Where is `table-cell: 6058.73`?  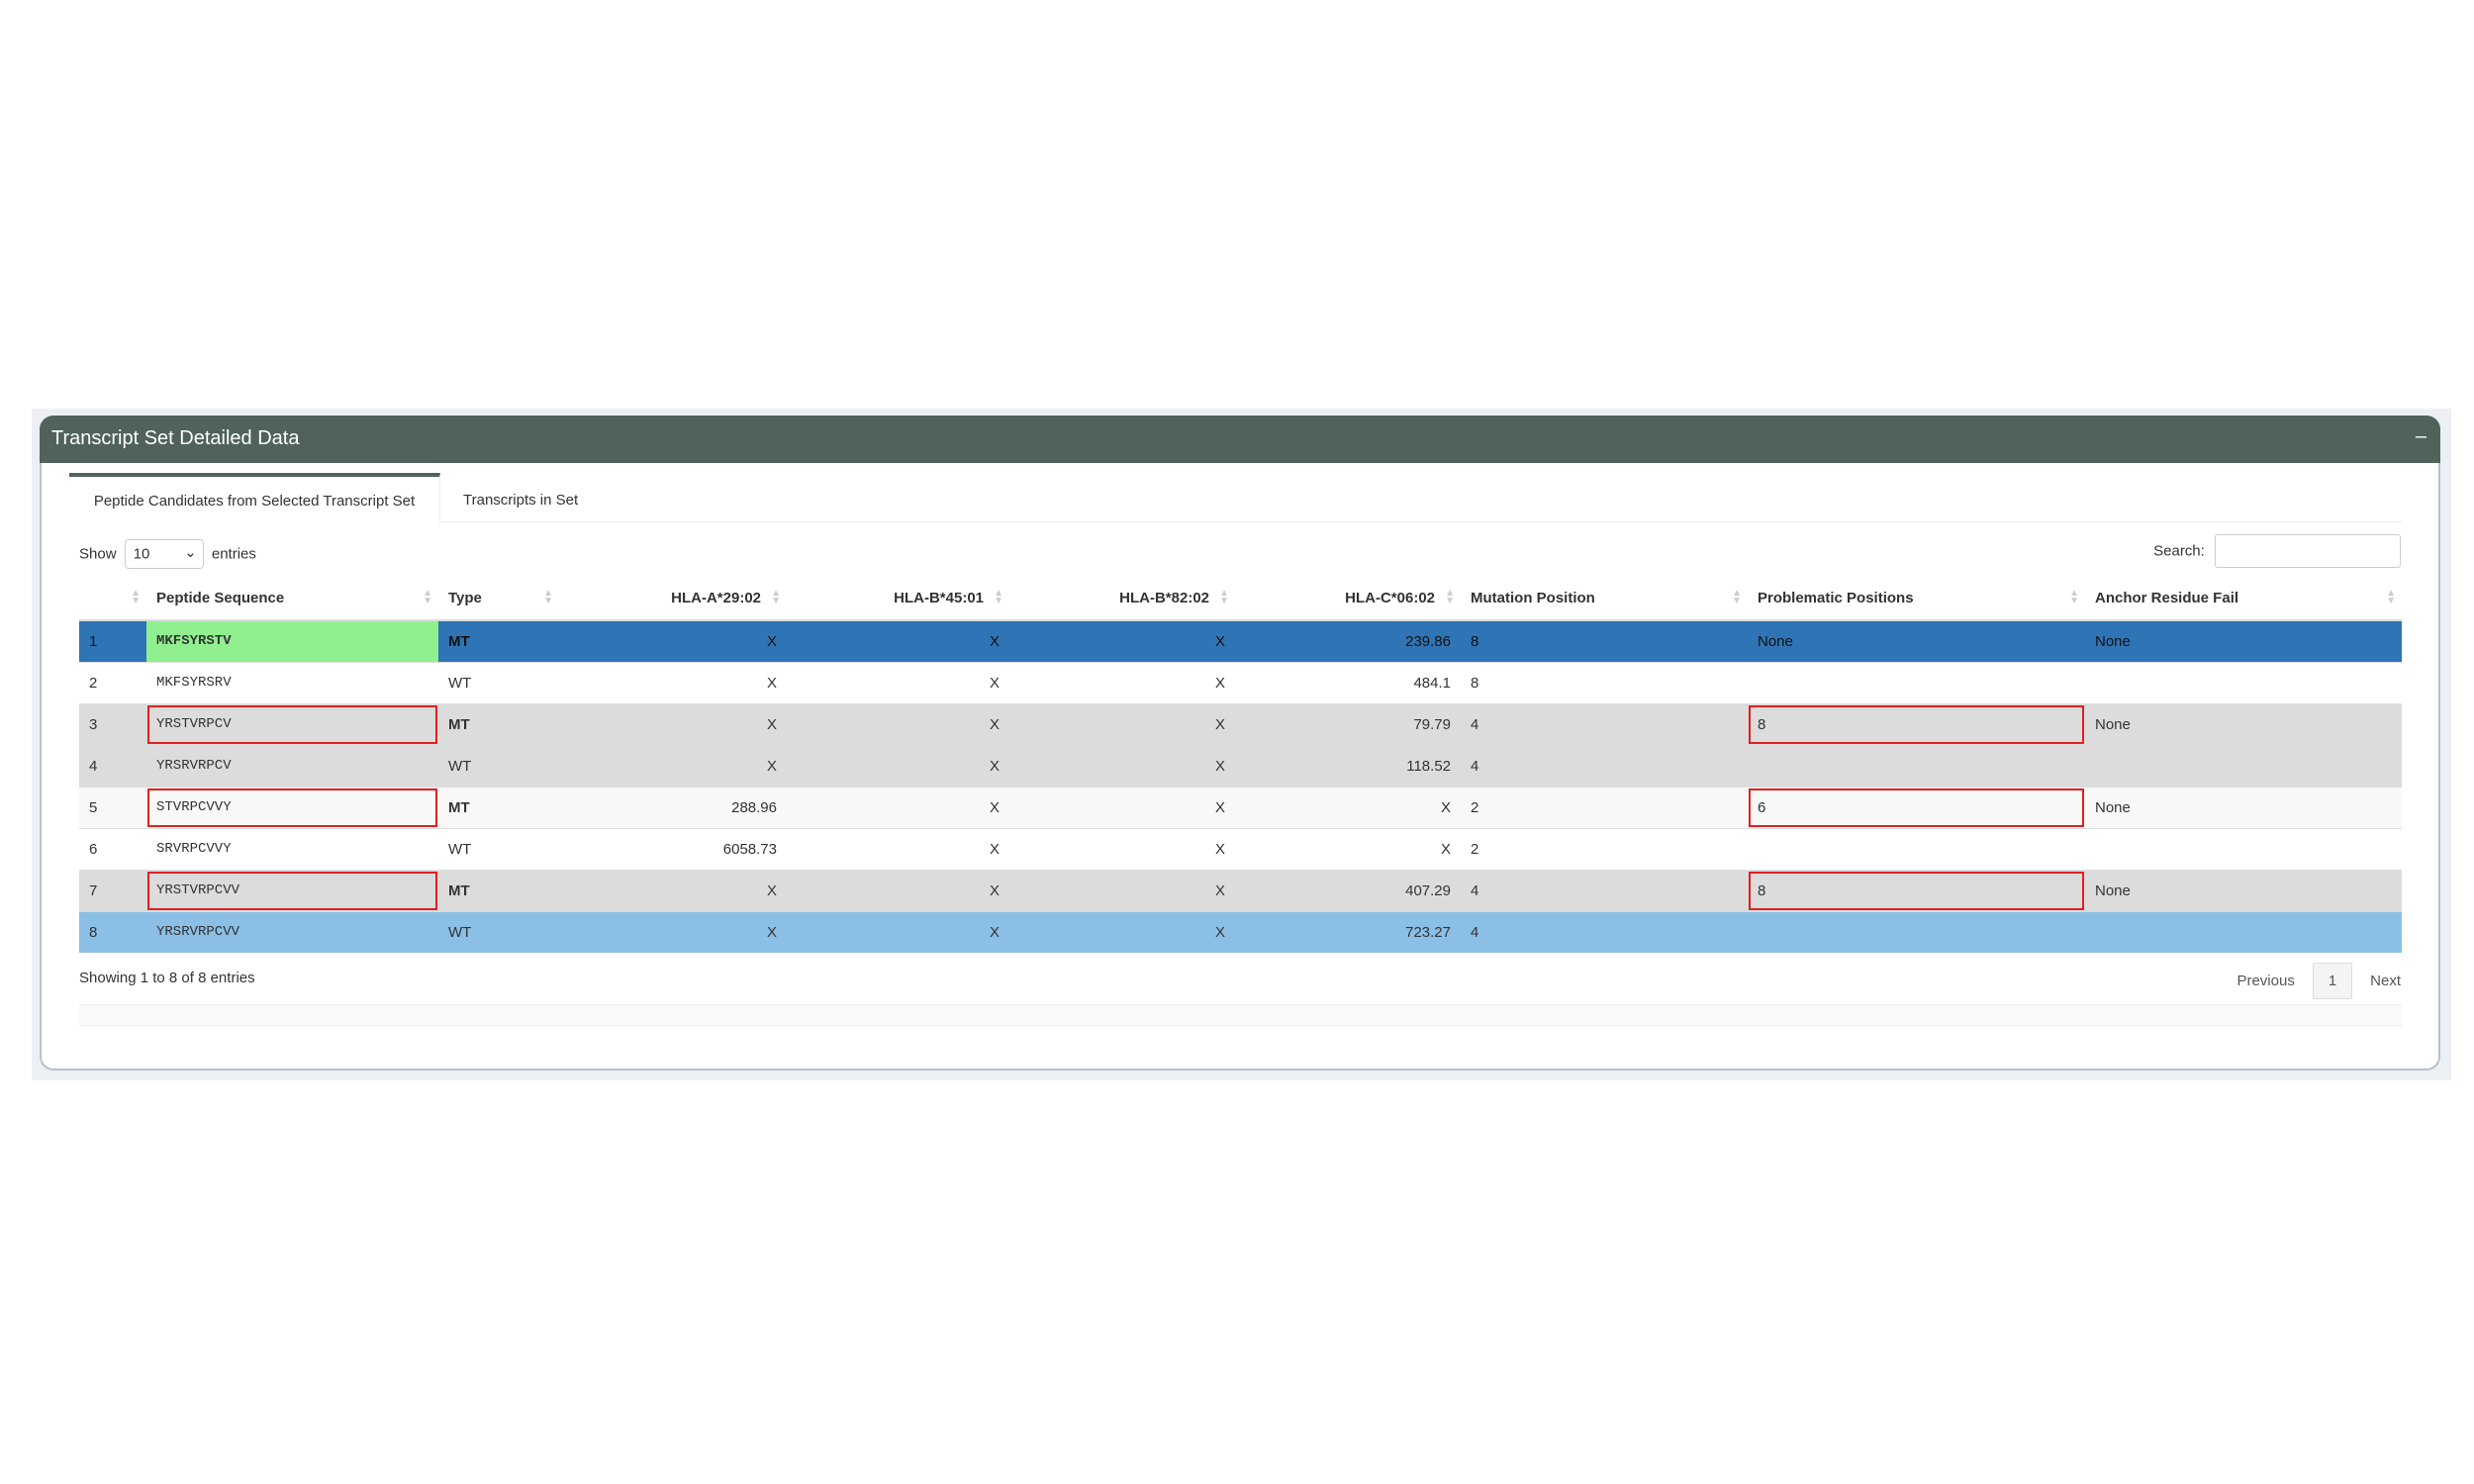 table-cell: 6058.73 is located at coordinates (673, 848).